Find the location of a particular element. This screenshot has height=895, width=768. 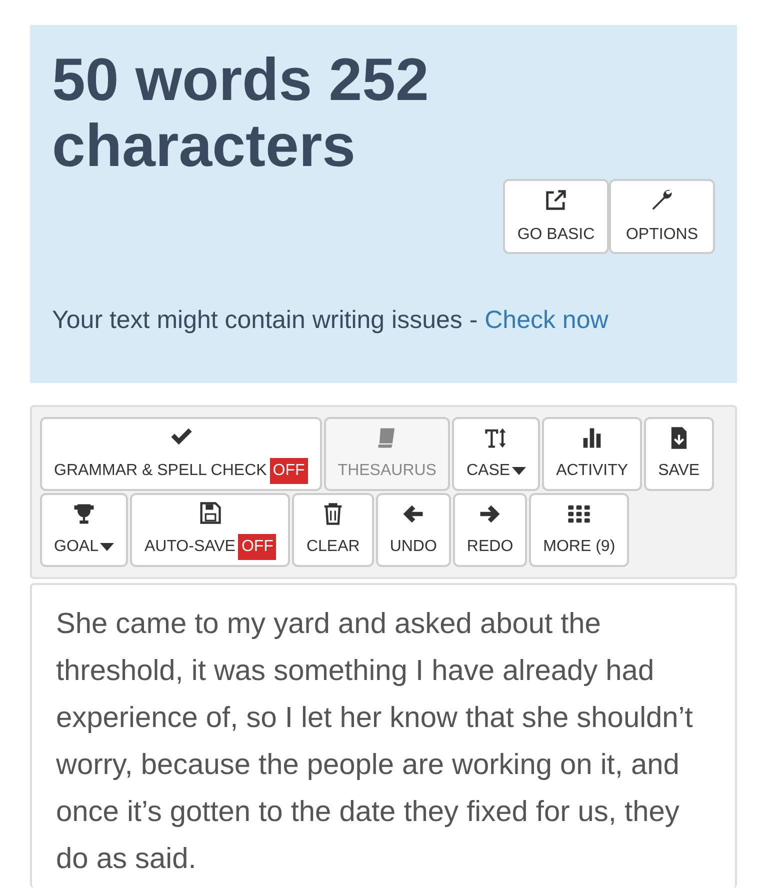

word-count-heading: 50 words 252 characters is located at coordinates (241, 113).